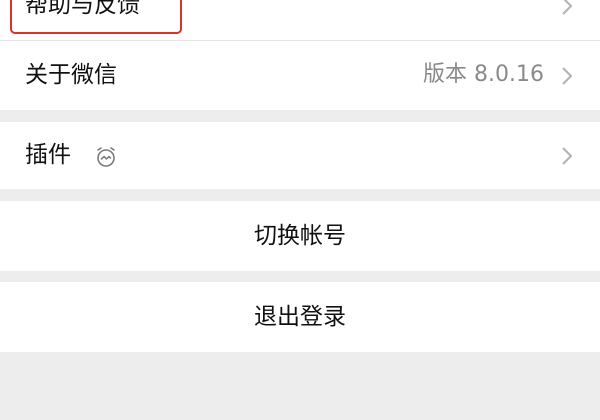  Describe the element at coordinates (106, 157) in the screenshot. I see `plugin-alarm-icon` at that location.